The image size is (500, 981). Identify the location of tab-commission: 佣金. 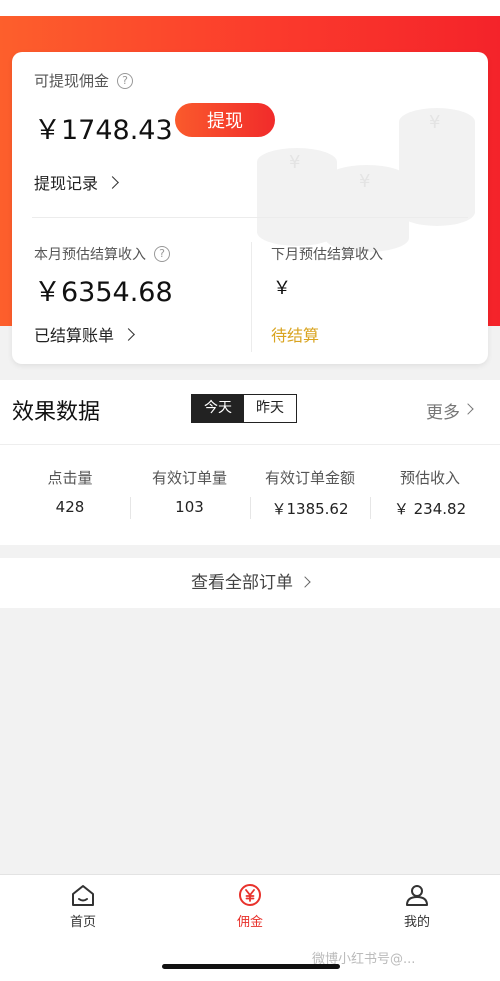
(250, 906).